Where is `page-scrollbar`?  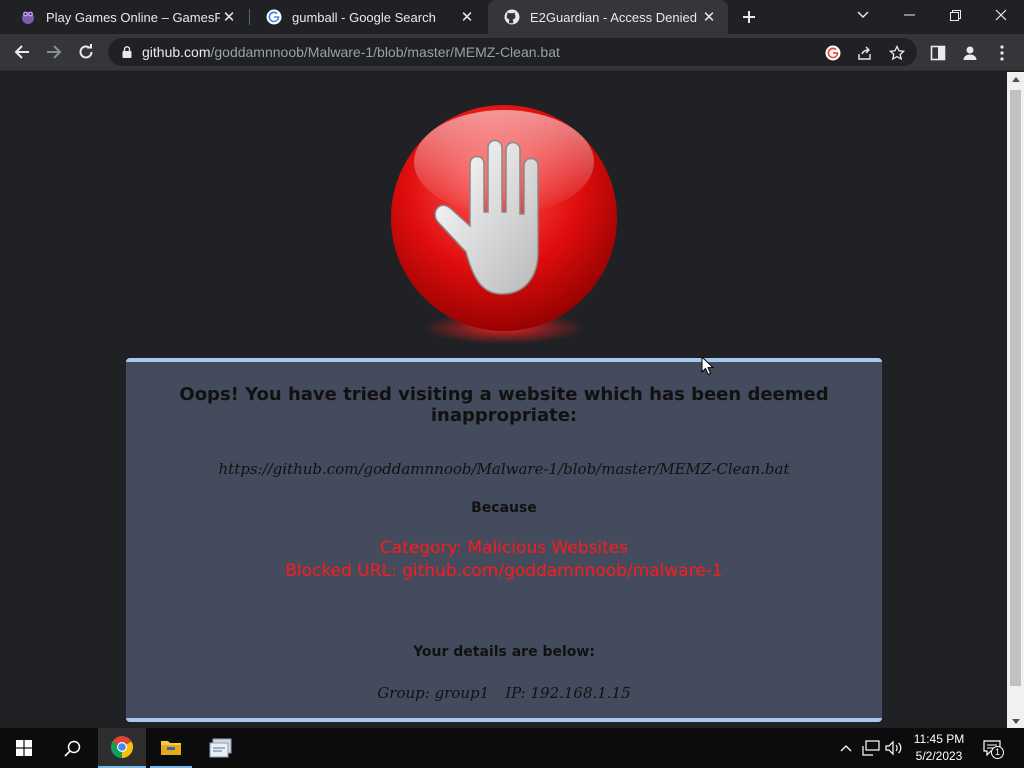
page-scrollbar is located at coordinates (1015, 400).